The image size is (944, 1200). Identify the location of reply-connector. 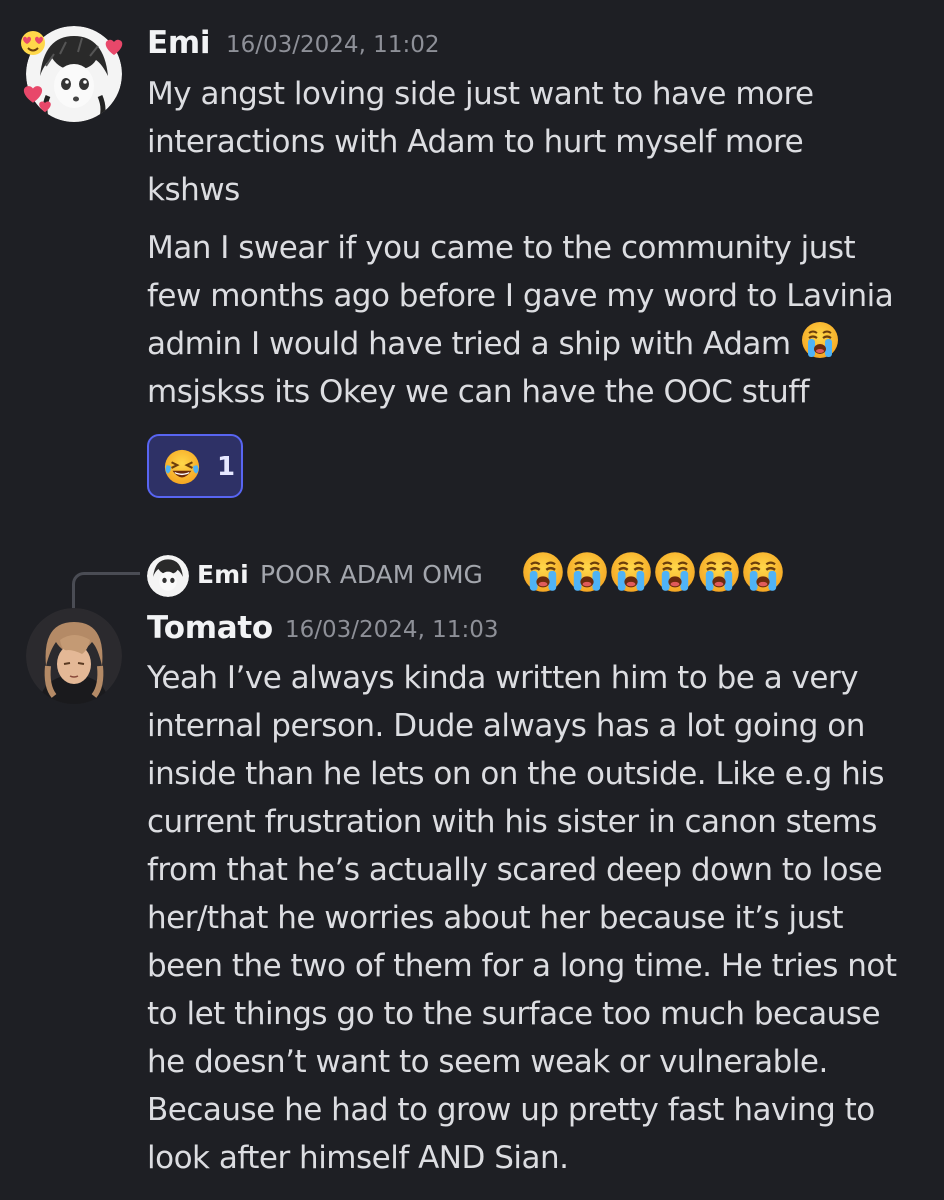
(106, 590).